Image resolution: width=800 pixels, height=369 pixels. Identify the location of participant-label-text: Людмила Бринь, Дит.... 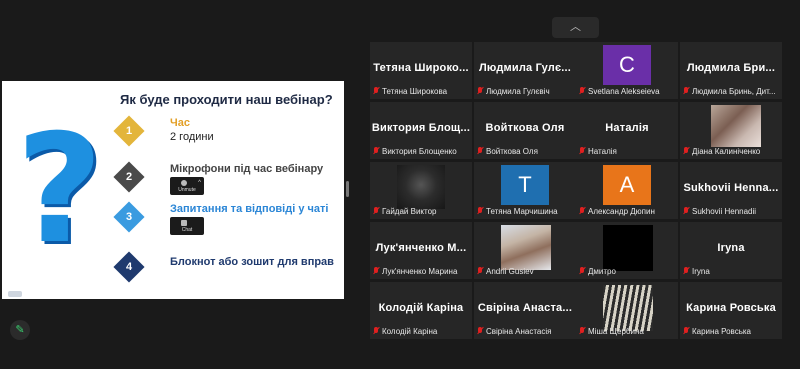
(734, 91).